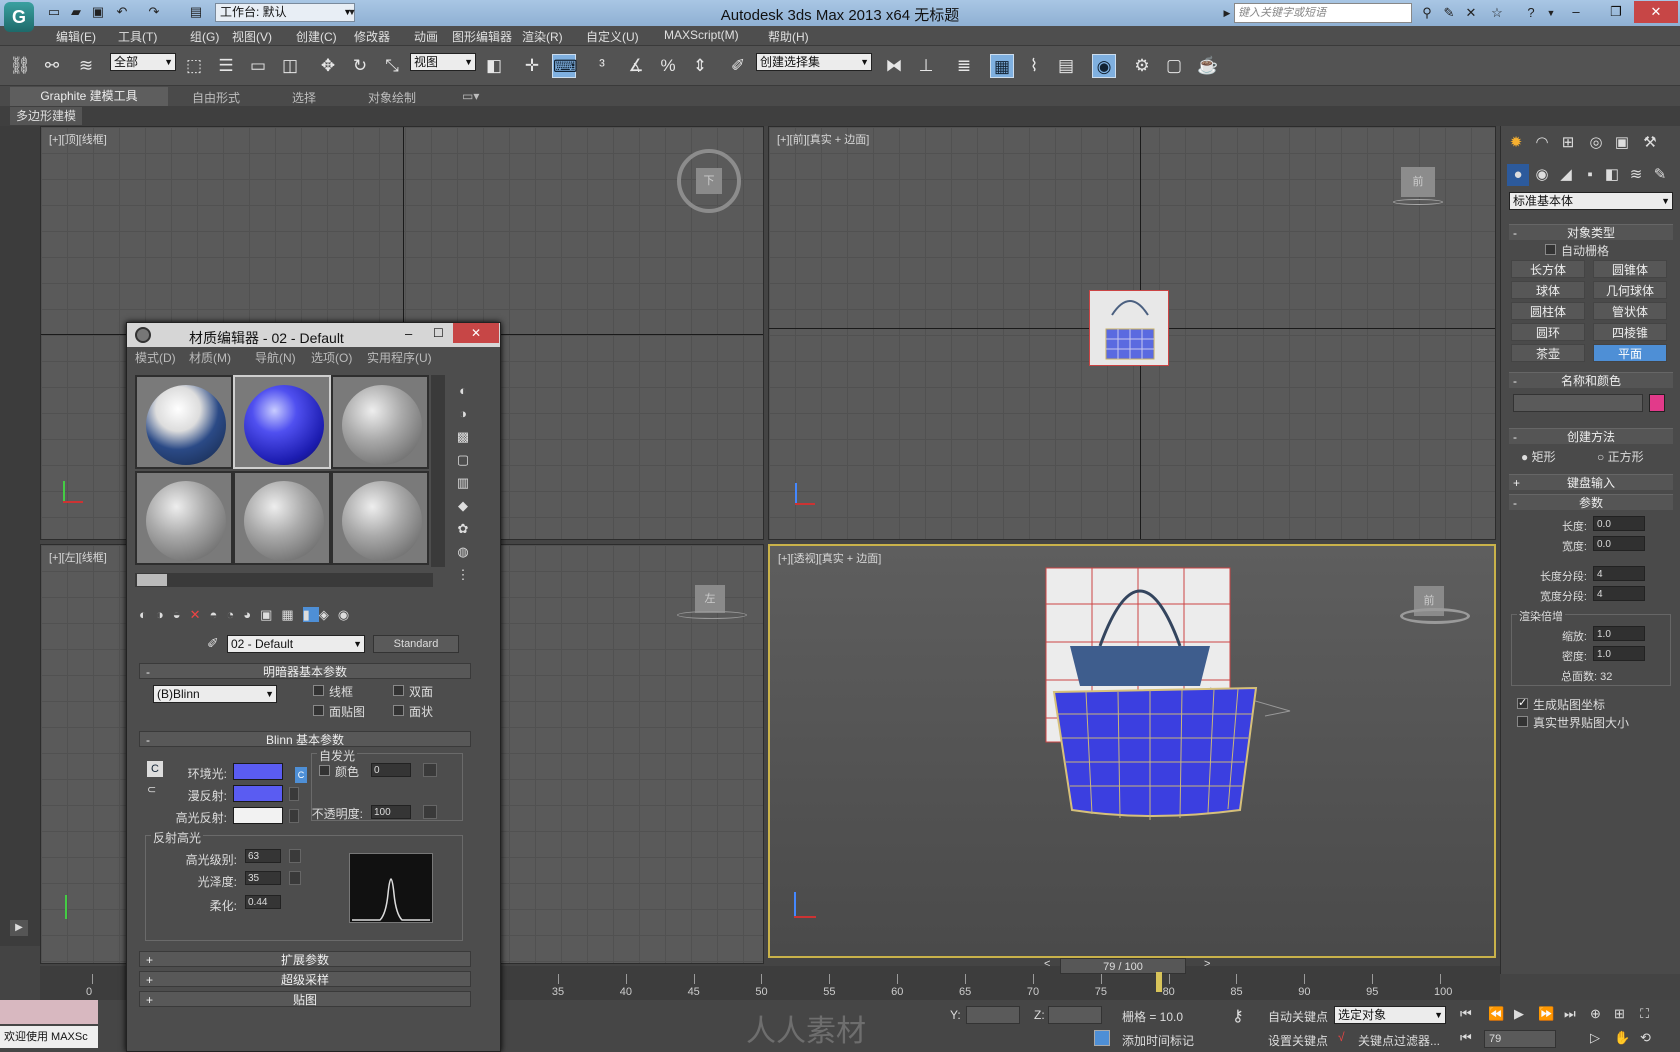 The width and height of the screenshot is (1680, 1052). I want to click on object-type-button: 长方体, so click(1548, 269).